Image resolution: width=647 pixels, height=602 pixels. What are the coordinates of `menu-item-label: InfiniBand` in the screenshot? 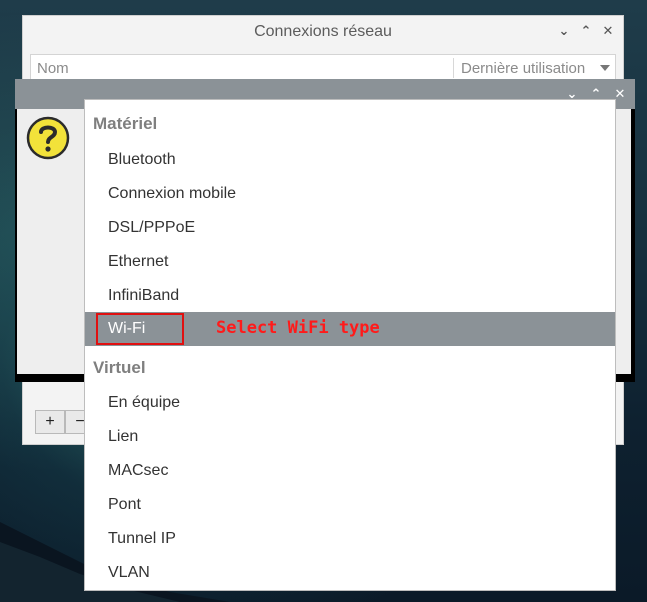 It's located at (144, 295).